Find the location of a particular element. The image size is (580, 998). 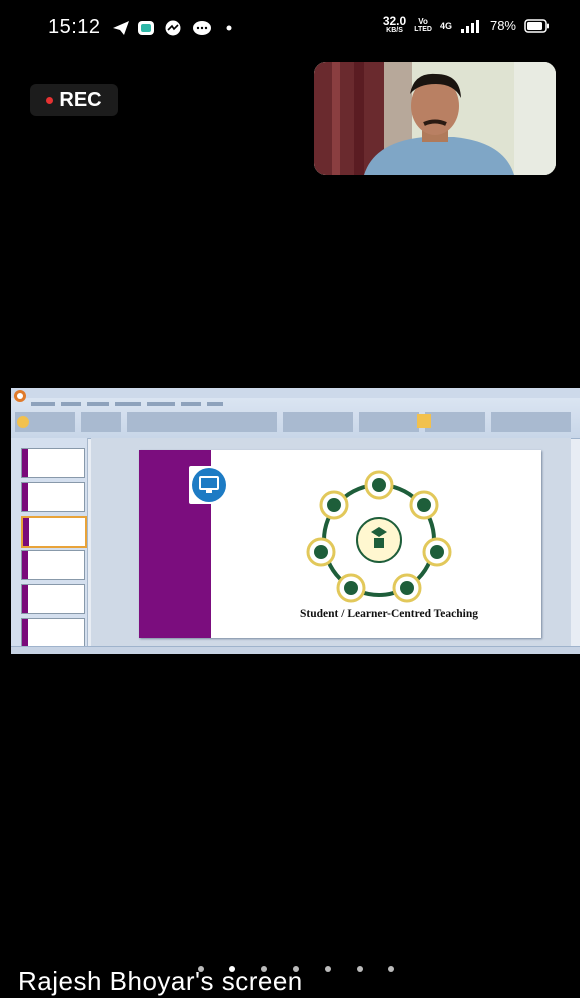

slide-title: Student / Learner-Centred Teaching is located at coordinates (389, 614).